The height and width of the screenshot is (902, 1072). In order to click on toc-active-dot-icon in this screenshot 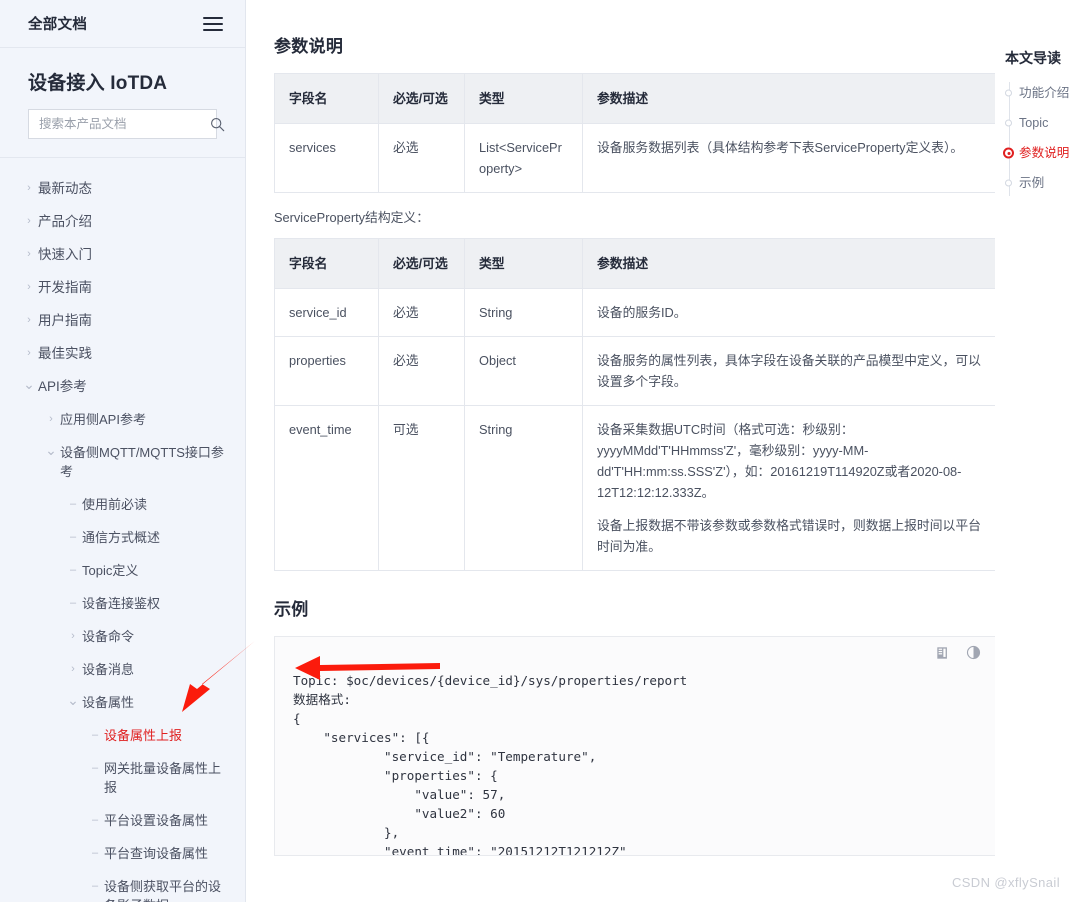, I will do `click(1008, 153)`.